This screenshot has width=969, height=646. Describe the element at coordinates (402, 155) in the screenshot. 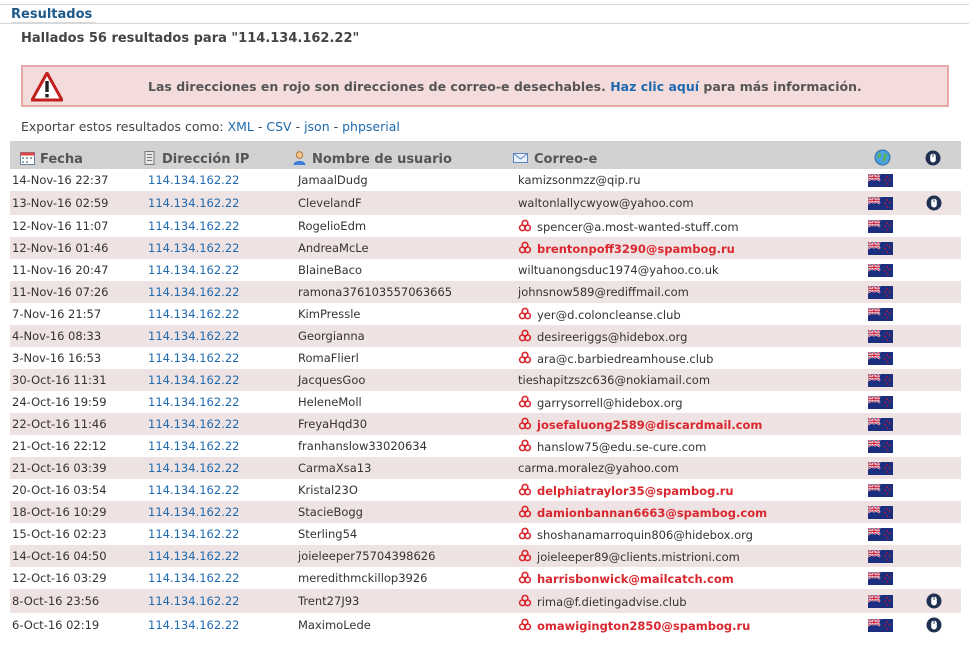

I see `header-username: Nombre de usuario` at that location.